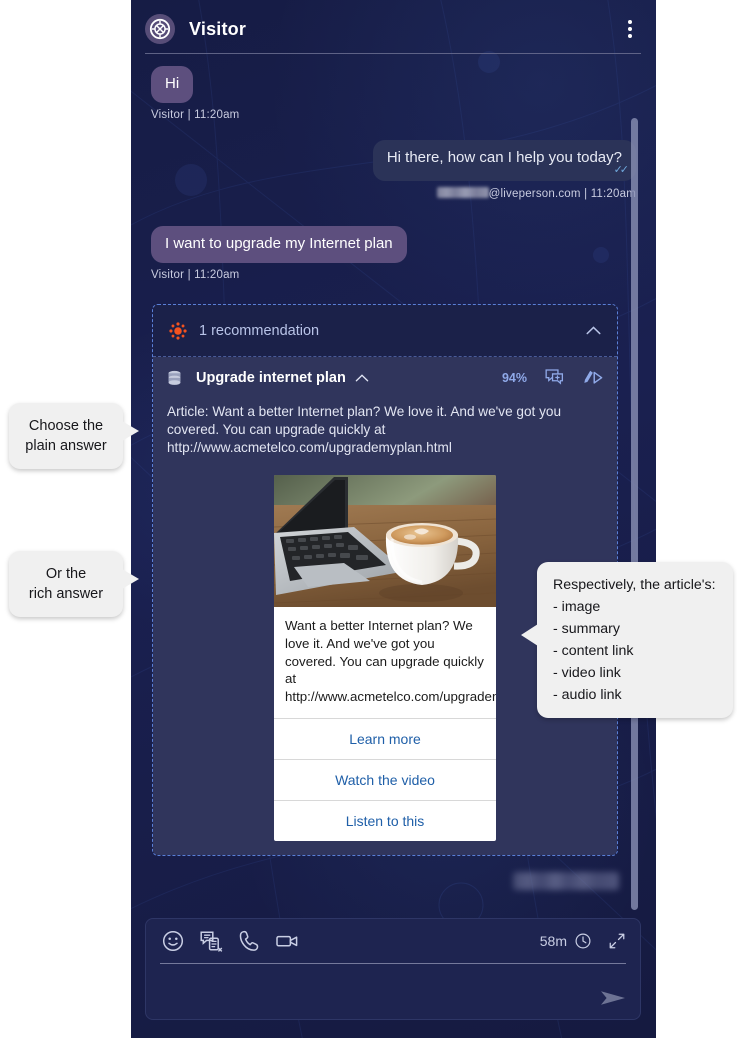 Image resolution: width=737 pixels, height=1038 pixels. I want to click on avatar, so click(160, 29).